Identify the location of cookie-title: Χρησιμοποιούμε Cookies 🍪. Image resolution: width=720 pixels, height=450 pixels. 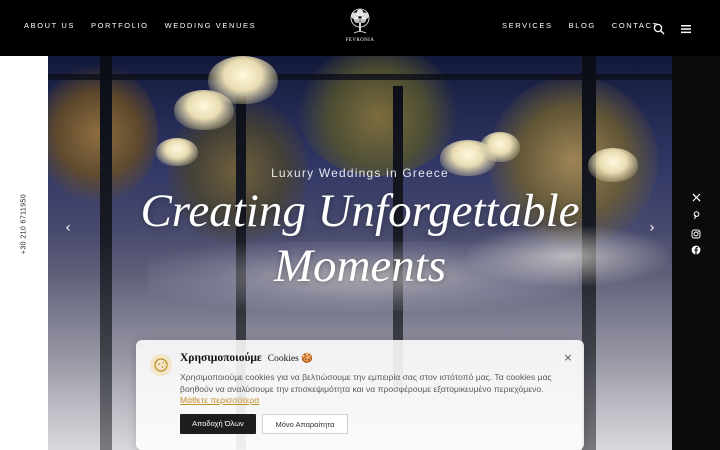
(246, 358).